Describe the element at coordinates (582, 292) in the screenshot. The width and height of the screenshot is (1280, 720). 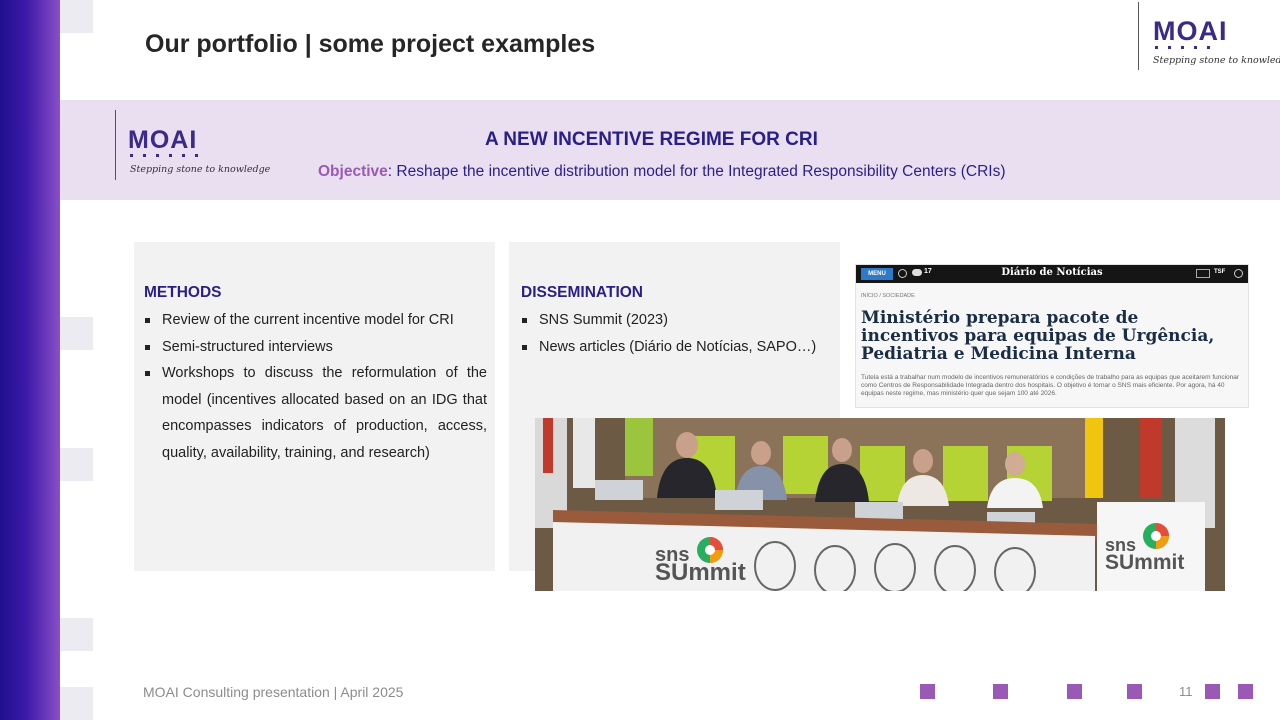
I see `dissemination-heading: DISSEMINATION` at that location.